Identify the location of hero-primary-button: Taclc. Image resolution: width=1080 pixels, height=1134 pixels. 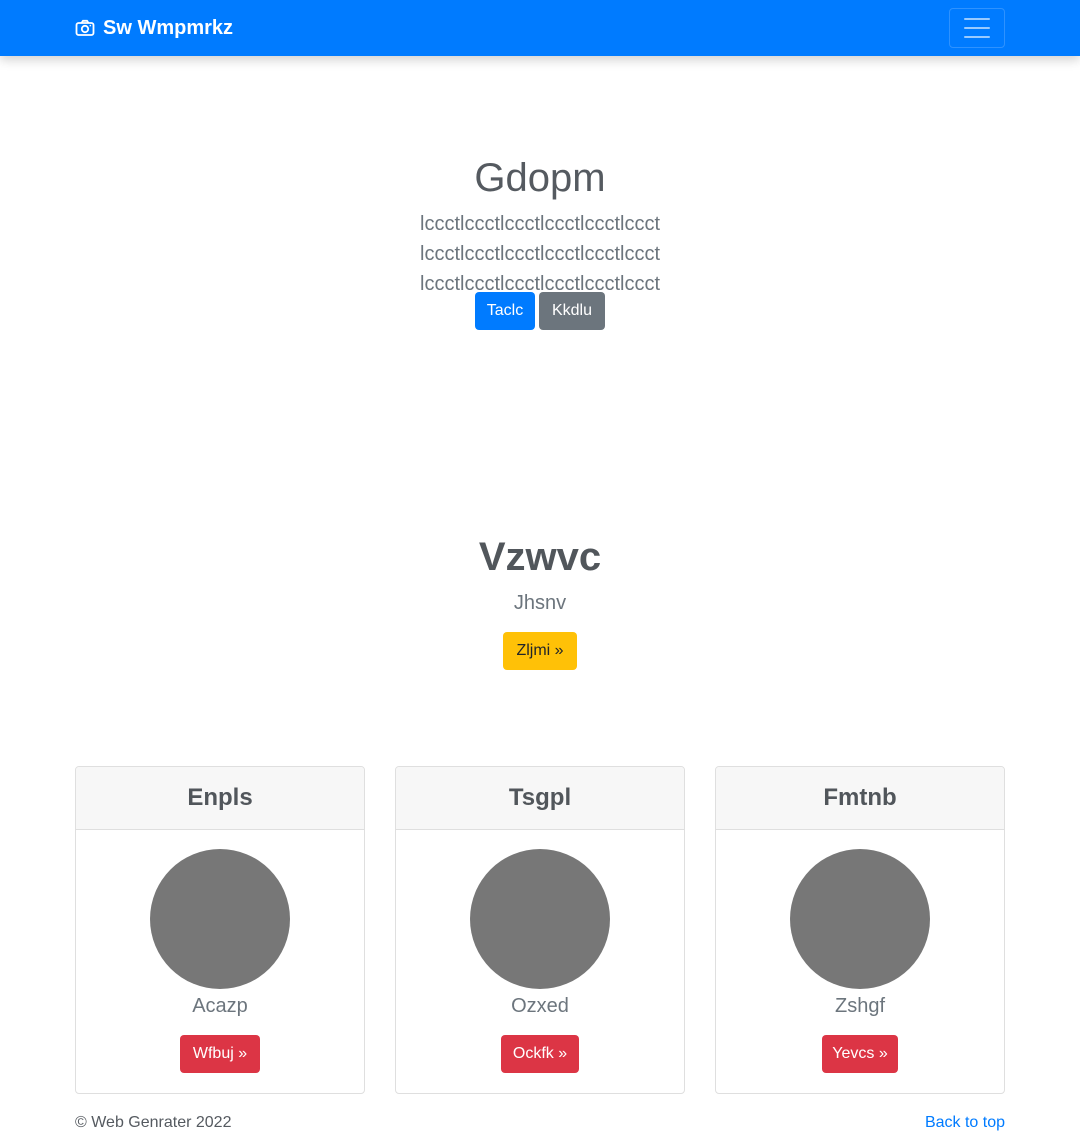
(505, 311).